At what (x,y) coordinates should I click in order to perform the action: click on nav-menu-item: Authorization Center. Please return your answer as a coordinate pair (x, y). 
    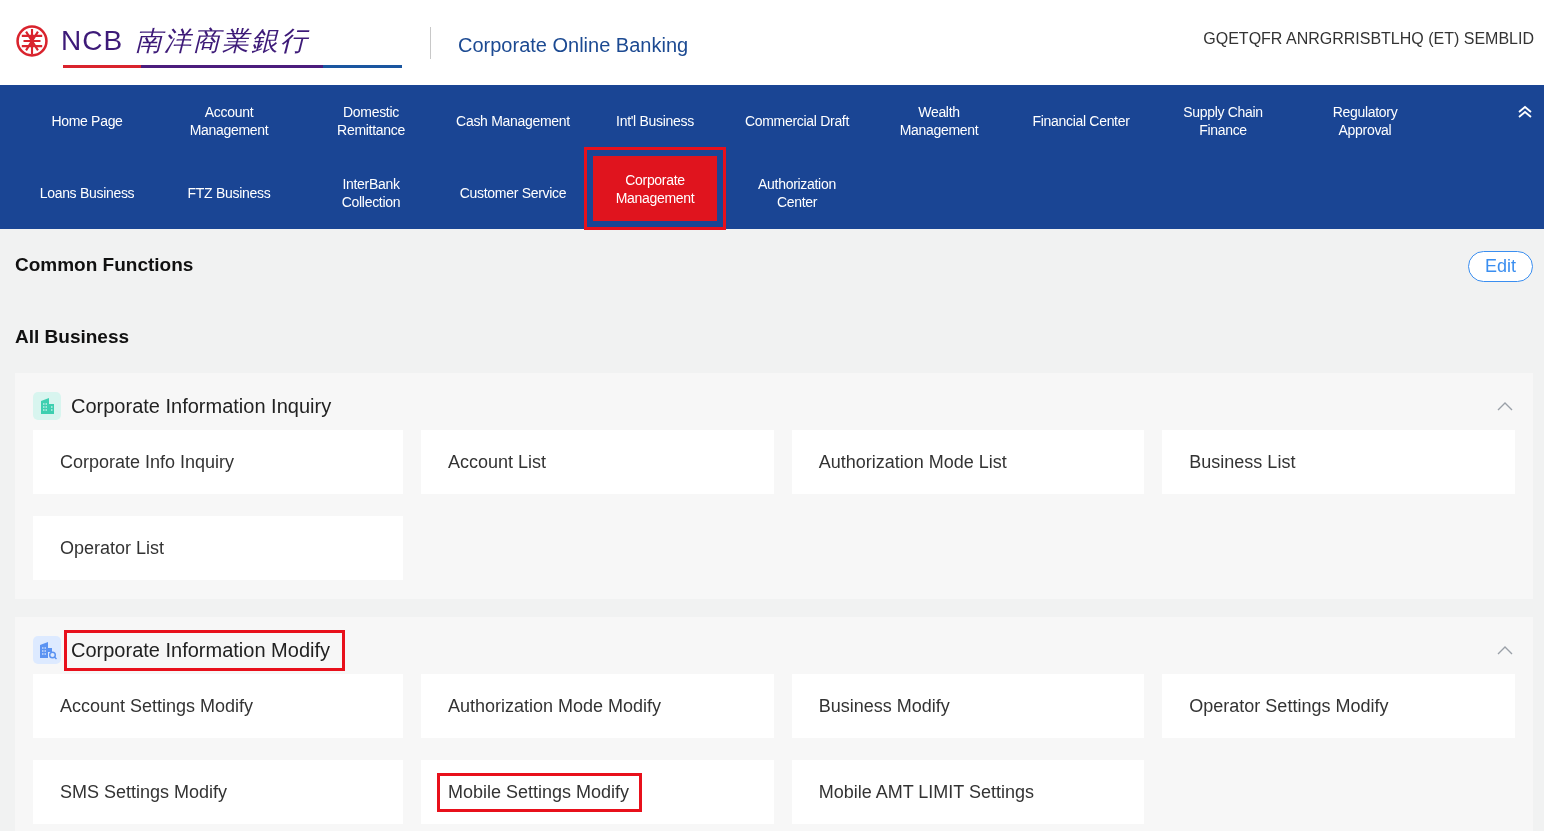
    Looking at the image, I should click on (797, 193).